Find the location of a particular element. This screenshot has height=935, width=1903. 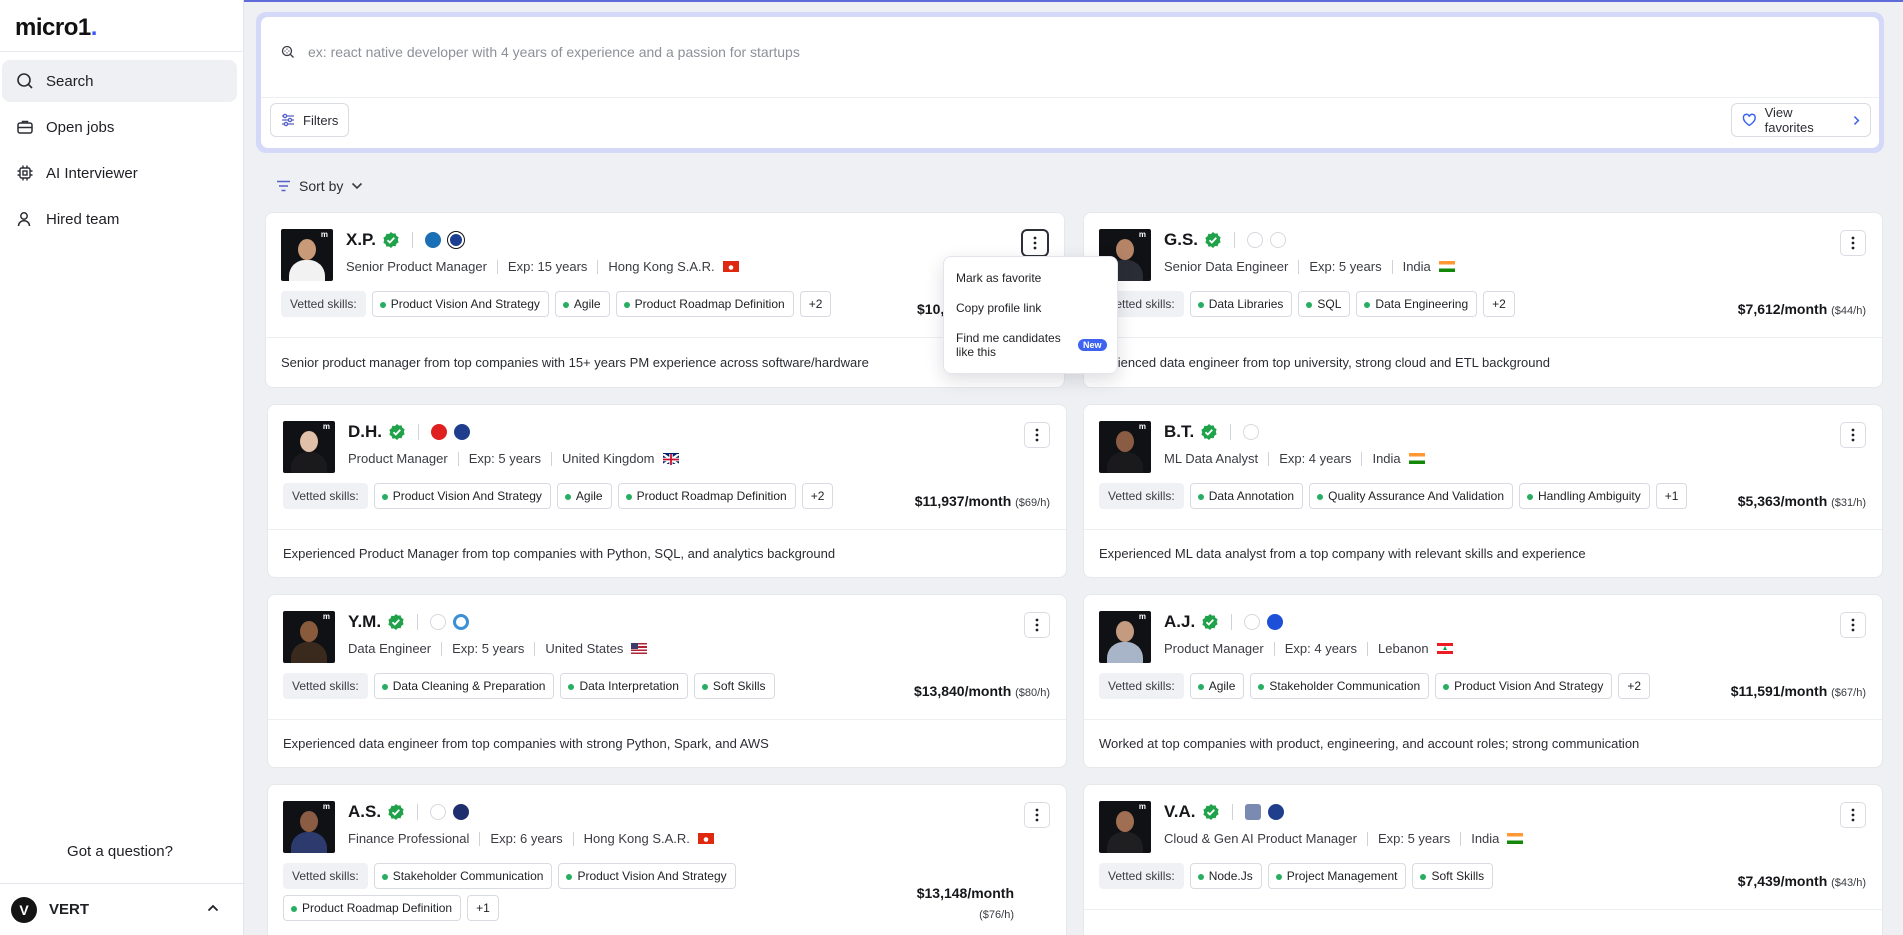

divider is located at coordinates (1070, 97).